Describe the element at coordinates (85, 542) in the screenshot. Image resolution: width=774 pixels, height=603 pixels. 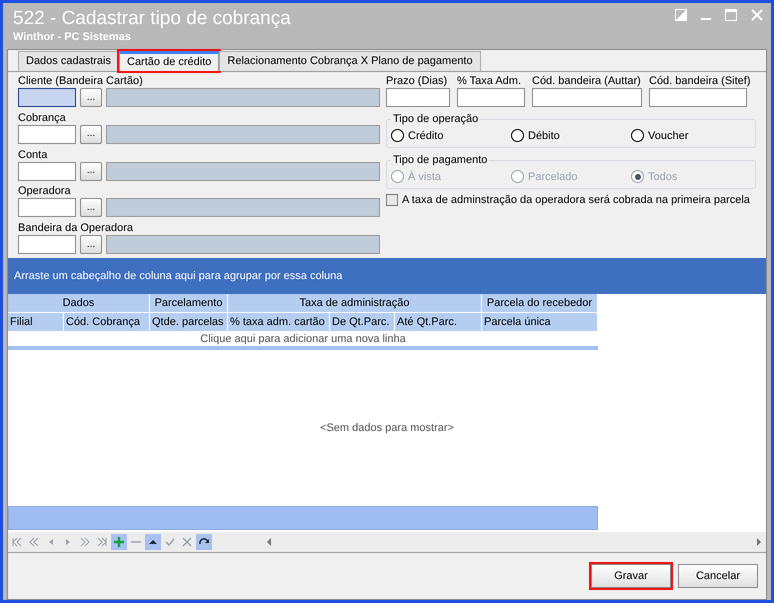
I see `double-right-icon` at that location.